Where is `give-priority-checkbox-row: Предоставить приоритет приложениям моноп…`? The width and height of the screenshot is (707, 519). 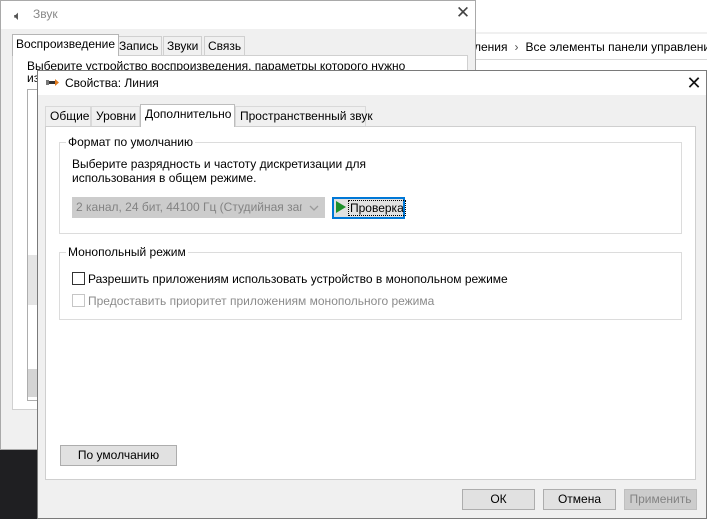
give-priority-checkbox-row: Предоставить приоритет приложениям моноп… is located at coordinates (253, 302).